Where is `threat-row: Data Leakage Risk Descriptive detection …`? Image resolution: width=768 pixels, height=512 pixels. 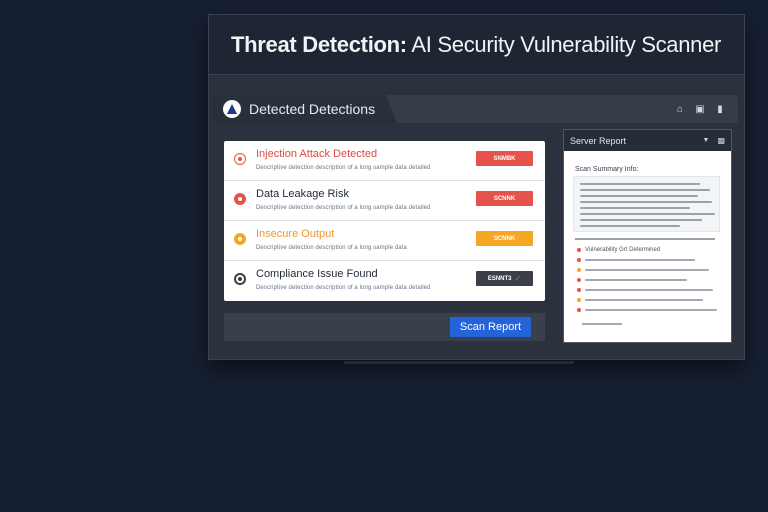 threat-row: Data Leakage Risk Descriptive detection … is located at coordinates (384, 201).